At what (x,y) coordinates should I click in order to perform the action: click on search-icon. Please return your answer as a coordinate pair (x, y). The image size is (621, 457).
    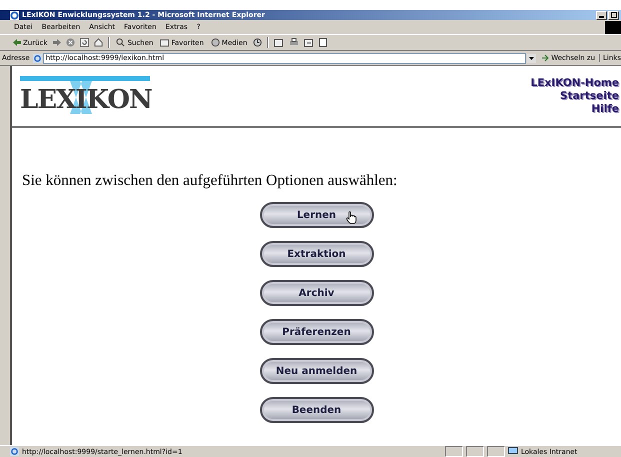
    Looking at the image, I should click on (121, 42).